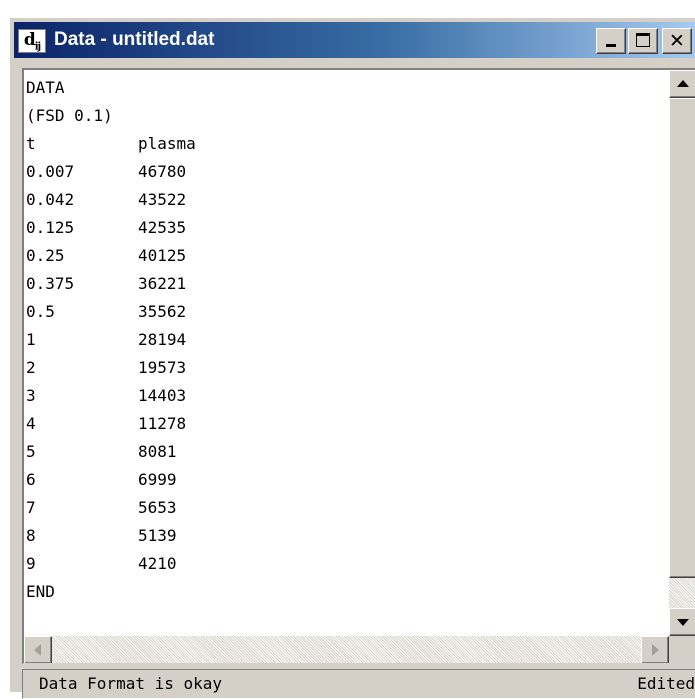  What do you see at coordinates (45, 87) in the screenshot?
I see `line-first-field: DATA` at bounding box center [45, 87].